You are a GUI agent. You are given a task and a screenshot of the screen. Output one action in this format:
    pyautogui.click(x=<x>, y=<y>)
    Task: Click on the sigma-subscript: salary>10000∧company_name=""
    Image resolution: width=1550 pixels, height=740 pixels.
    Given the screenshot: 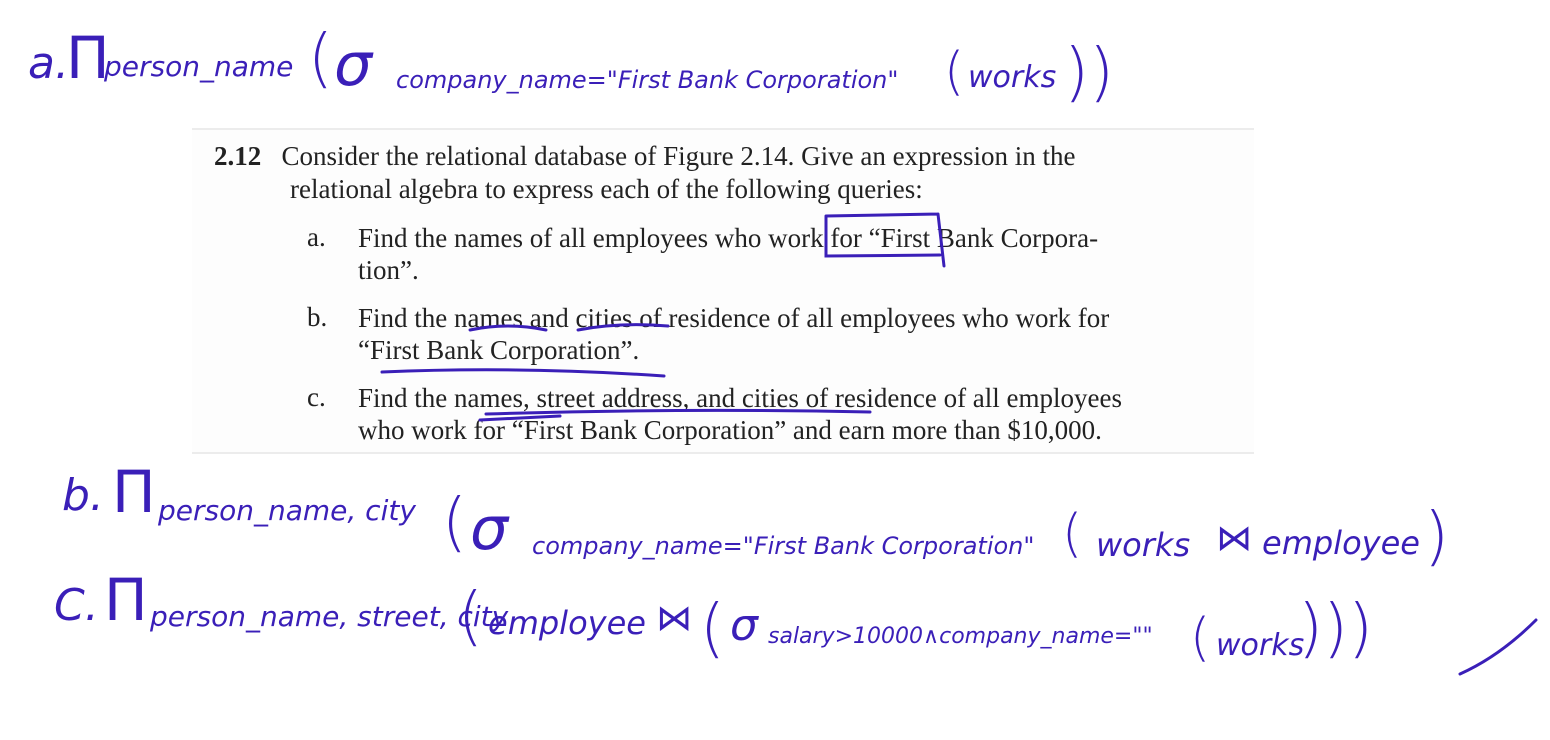 What is the action you would take?
    pyautogui.click(x=960, y=636)
    